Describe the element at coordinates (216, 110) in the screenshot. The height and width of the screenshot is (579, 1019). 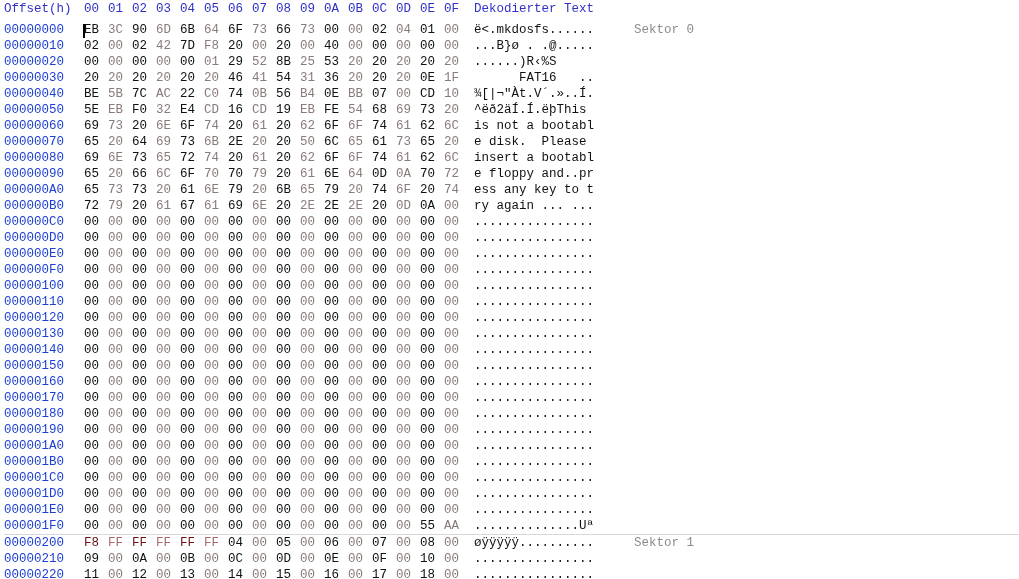
I see `hex-byte: CD` at that location.